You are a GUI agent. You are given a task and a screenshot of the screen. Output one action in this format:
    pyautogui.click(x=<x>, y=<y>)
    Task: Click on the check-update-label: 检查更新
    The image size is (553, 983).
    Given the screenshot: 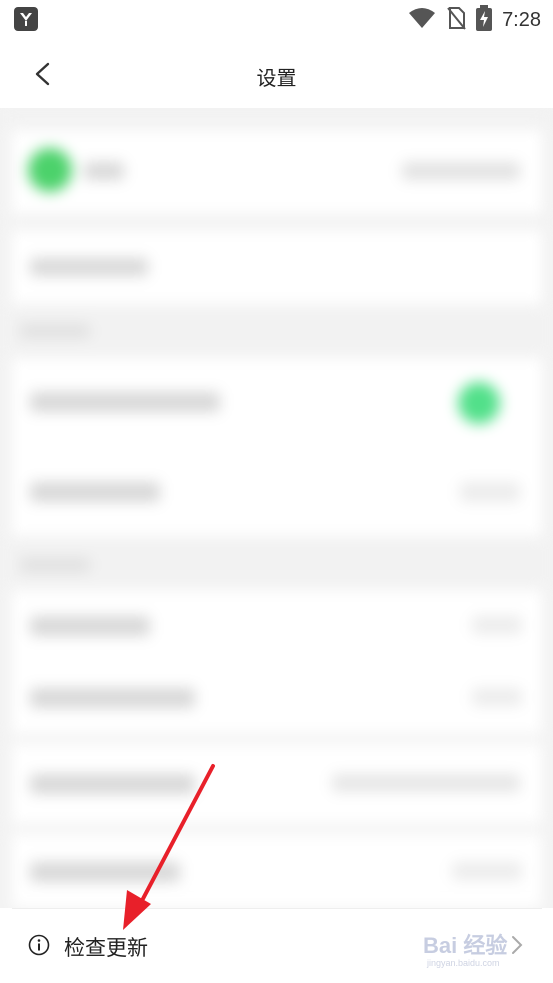 What is the action you would take?
    pyautogui.click(x=106, y=948)
    